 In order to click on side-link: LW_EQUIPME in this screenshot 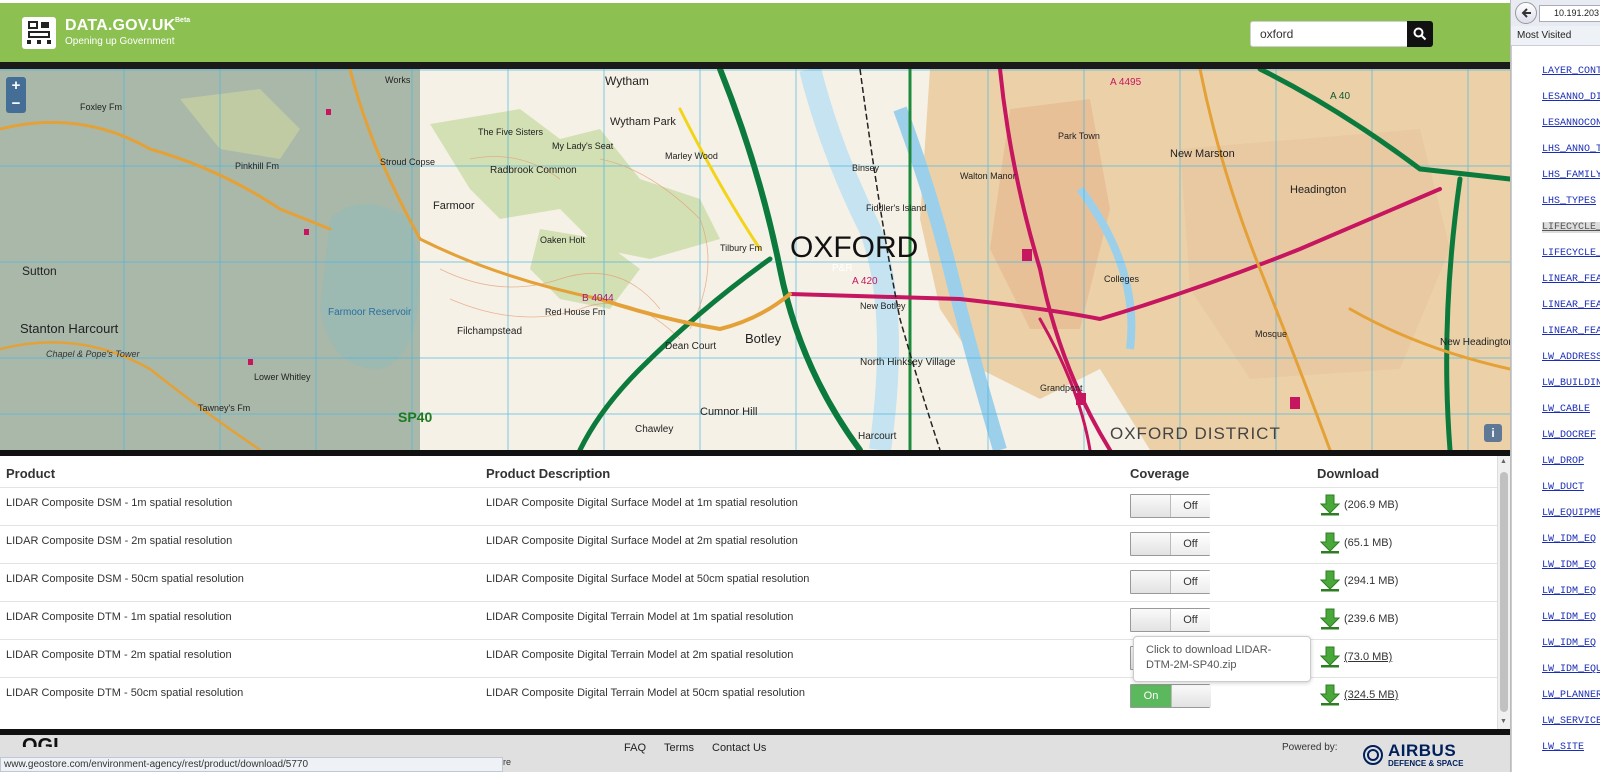, I will do `click(1571, 513)`.